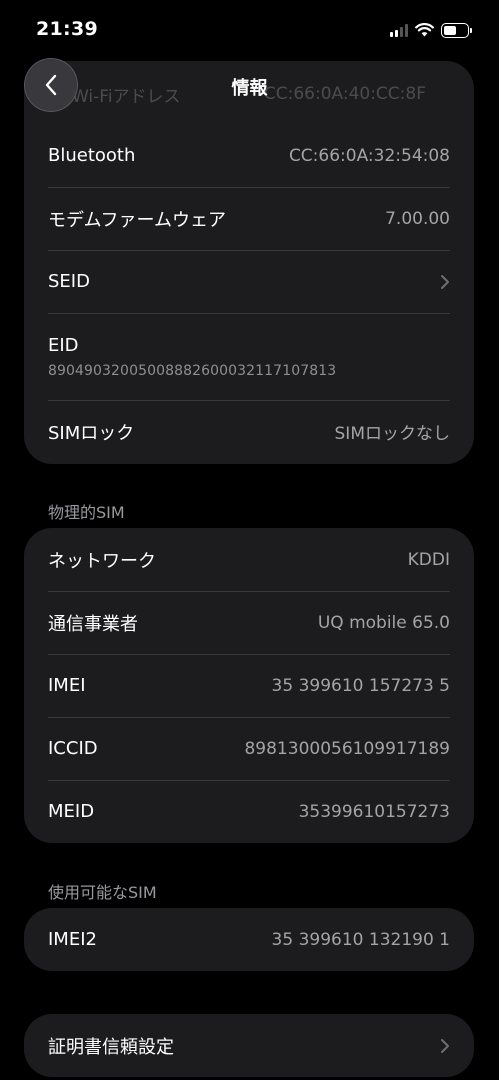  What do you see at coordinates (249, 356) in the screenshot?
I see `eid-row: EID 89049032005008882600032117107813` at bounding box center [249, 356].